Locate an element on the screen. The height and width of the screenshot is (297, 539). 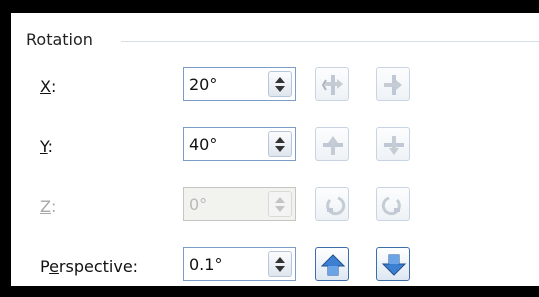
rotate-x-left-button is located at coordinates (332, 84).